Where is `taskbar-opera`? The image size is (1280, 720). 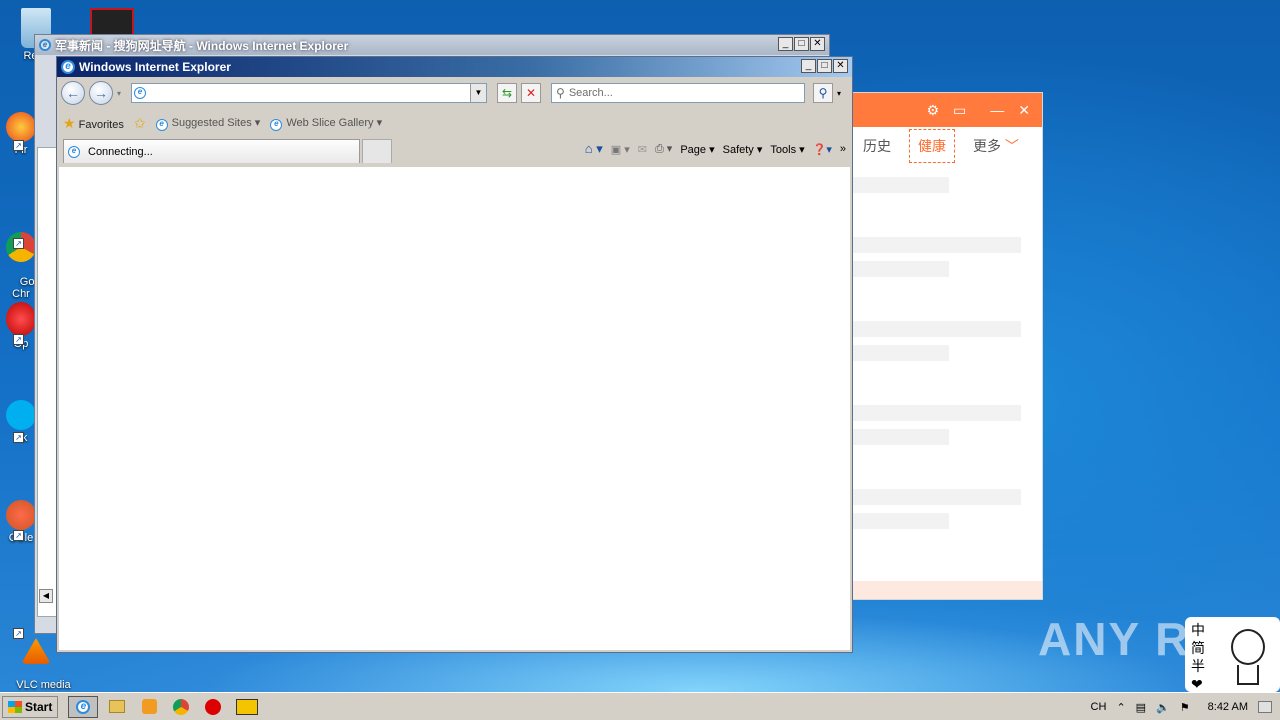 taskbar-opera is located at coordinates (213, 707).